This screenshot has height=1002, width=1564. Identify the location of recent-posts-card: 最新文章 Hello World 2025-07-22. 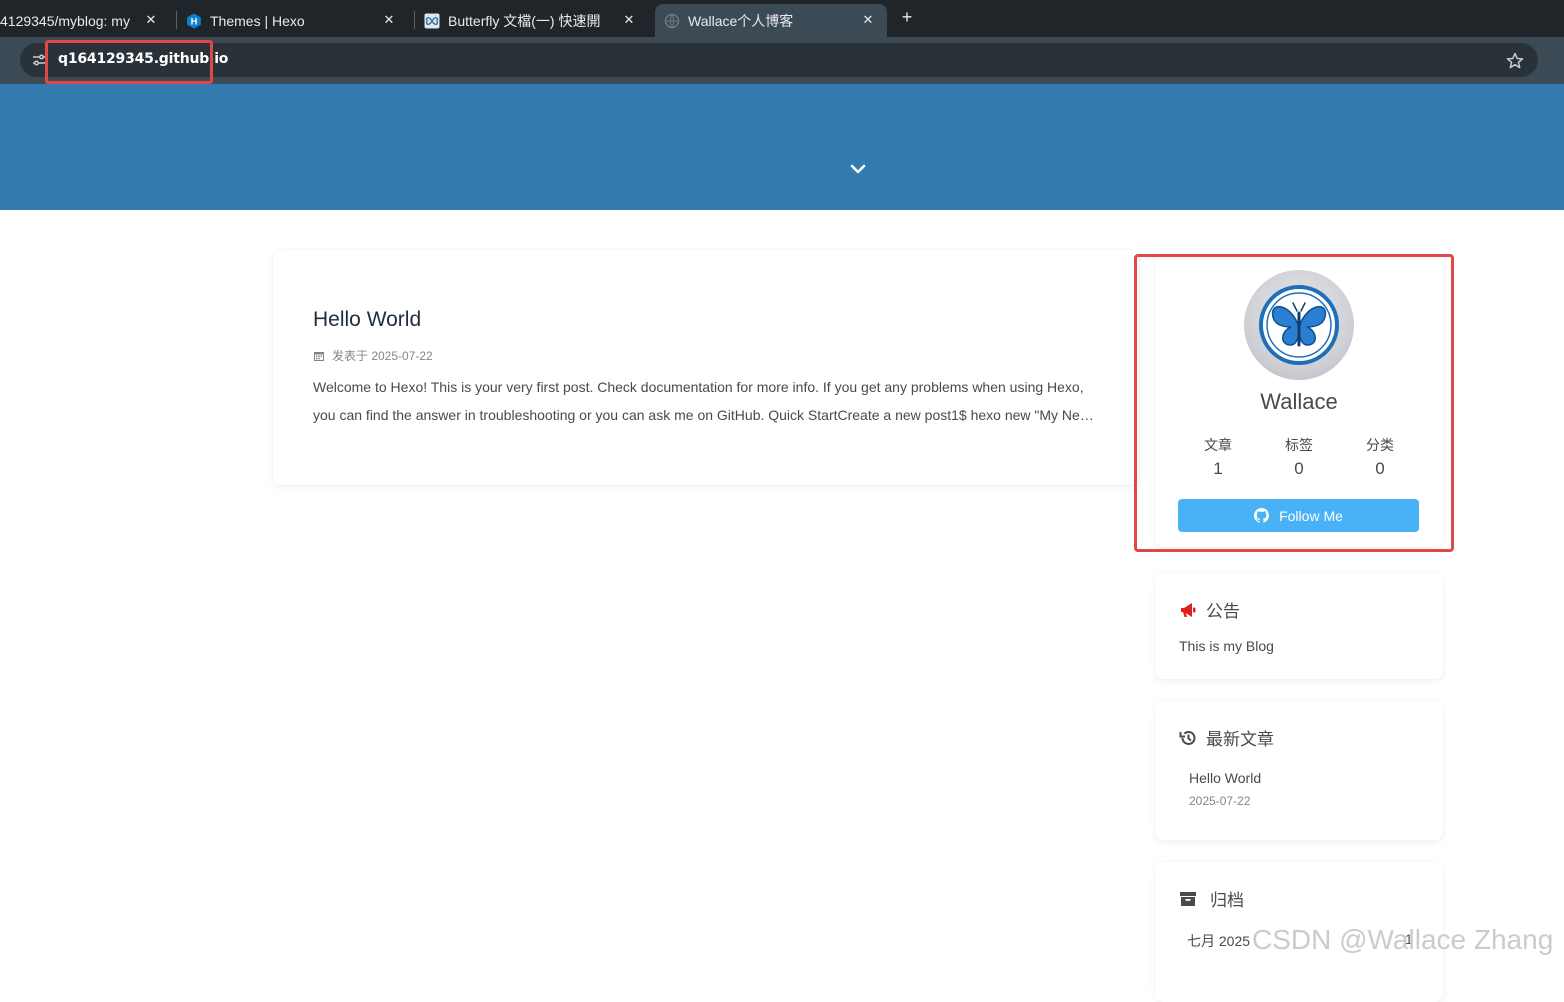
(1299, 770).